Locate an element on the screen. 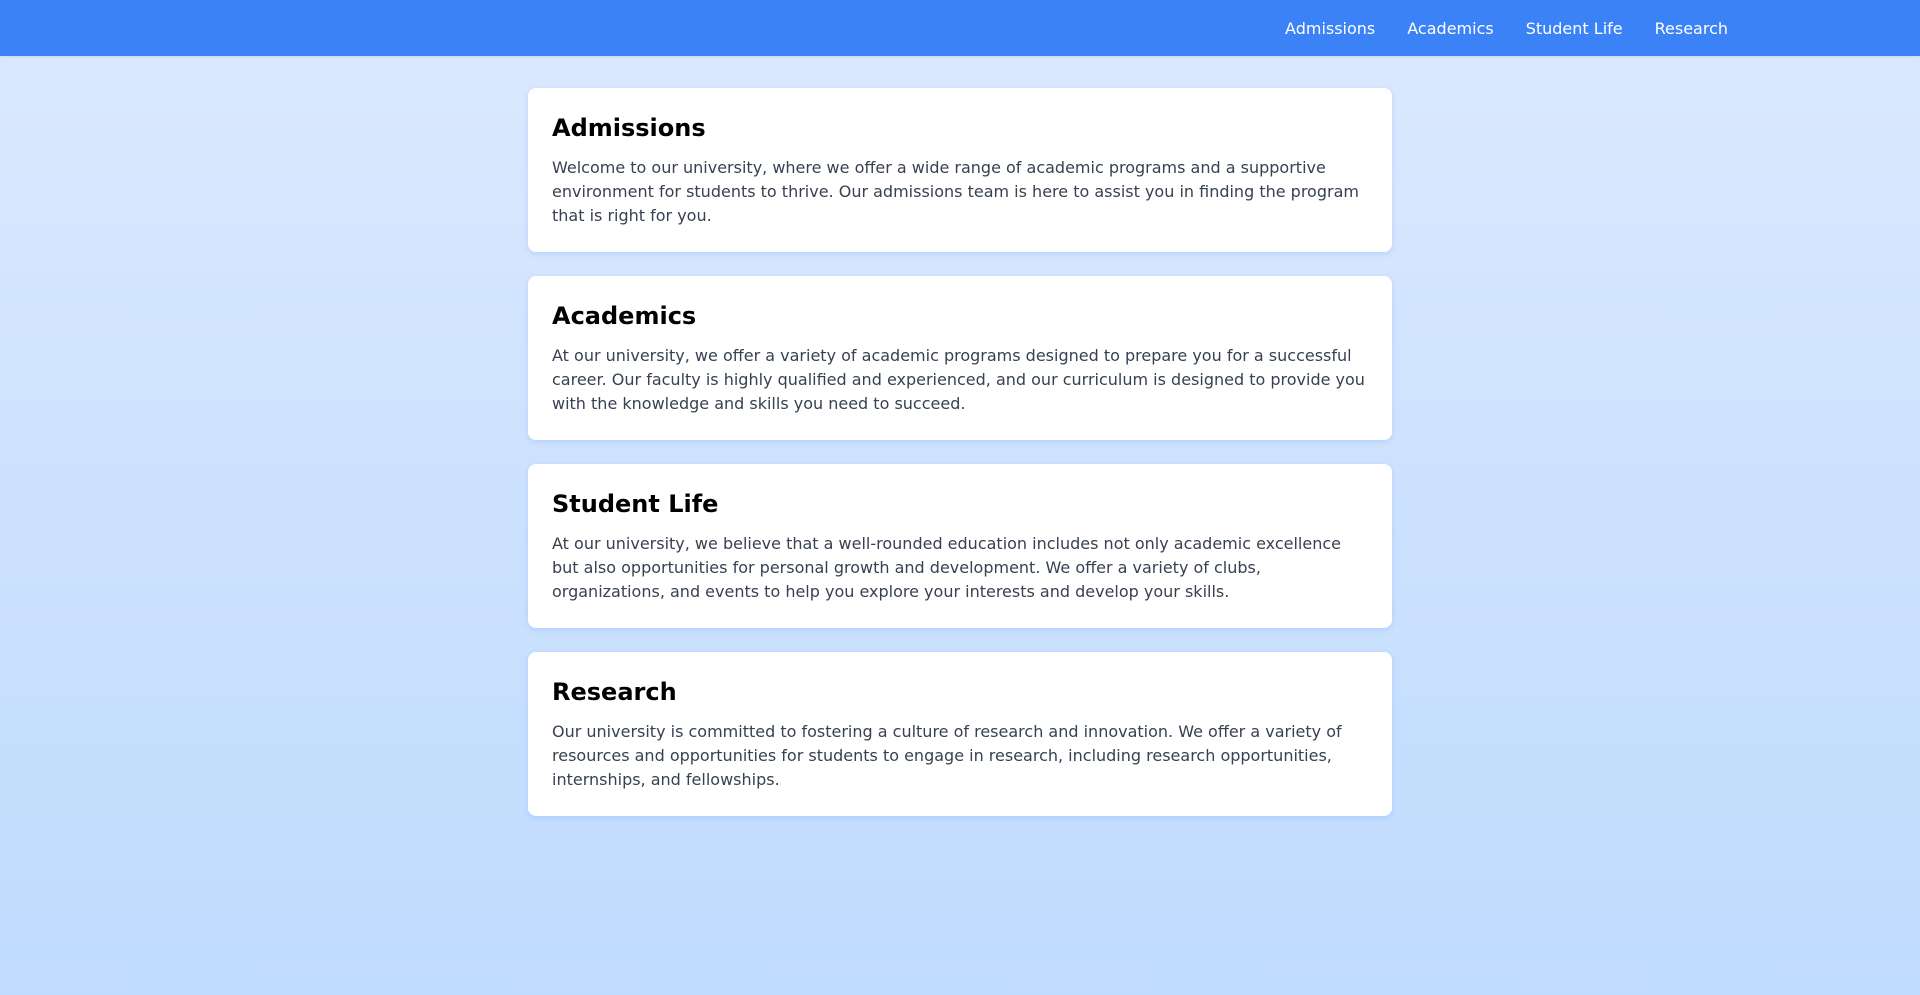  nav-link-admissions: Admissions is located at coordinates (1330, 28).